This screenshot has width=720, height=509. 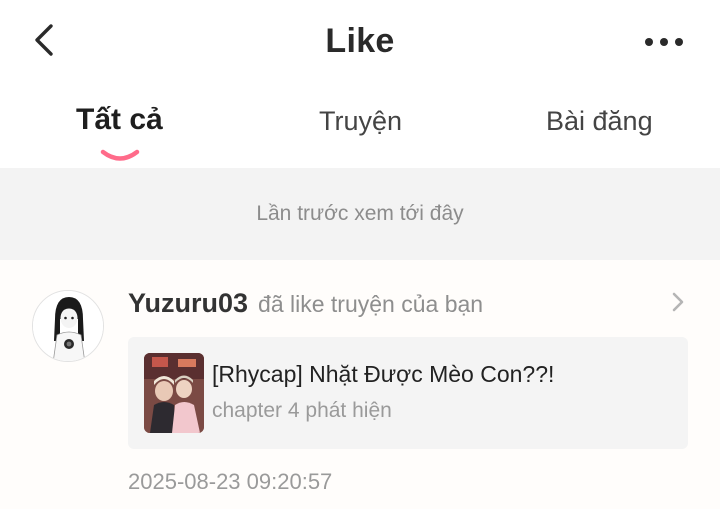 What do you see at coordinates (649, 42) in the screenshot?
I see `more-horizontal-icon` at bounding box center [649, 42].